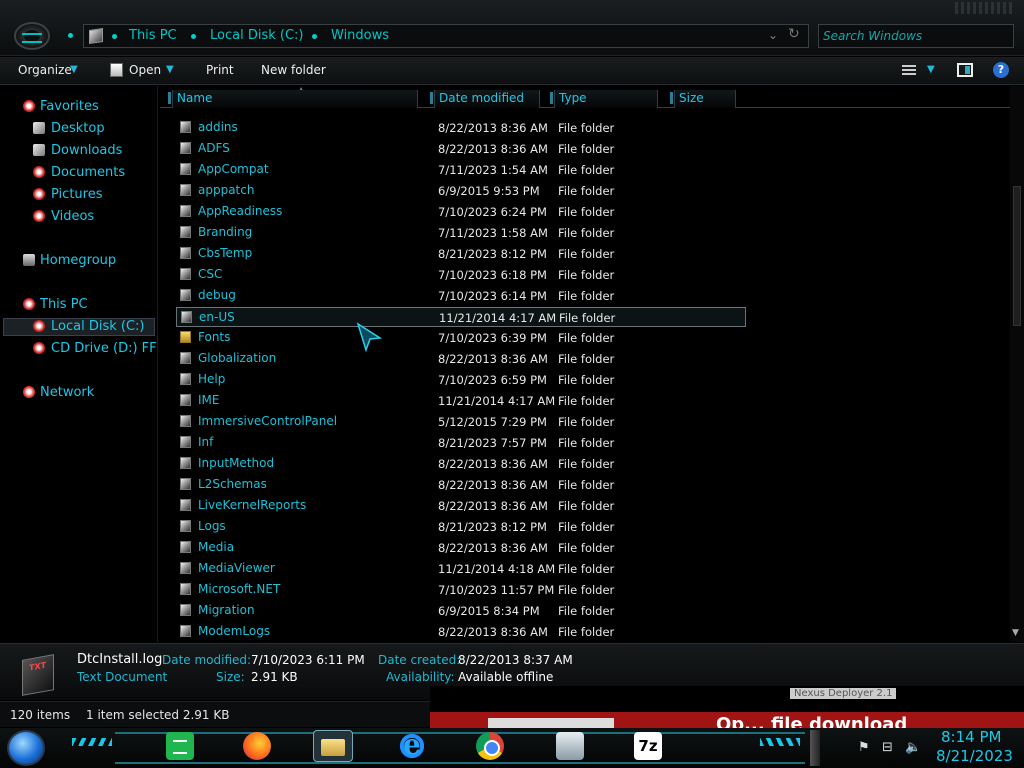 This screenshot has height=768, width=1024. I want to click on table-row: CbsTemp 8/21/2023 8:12 PM File folder, so click(461, 254).